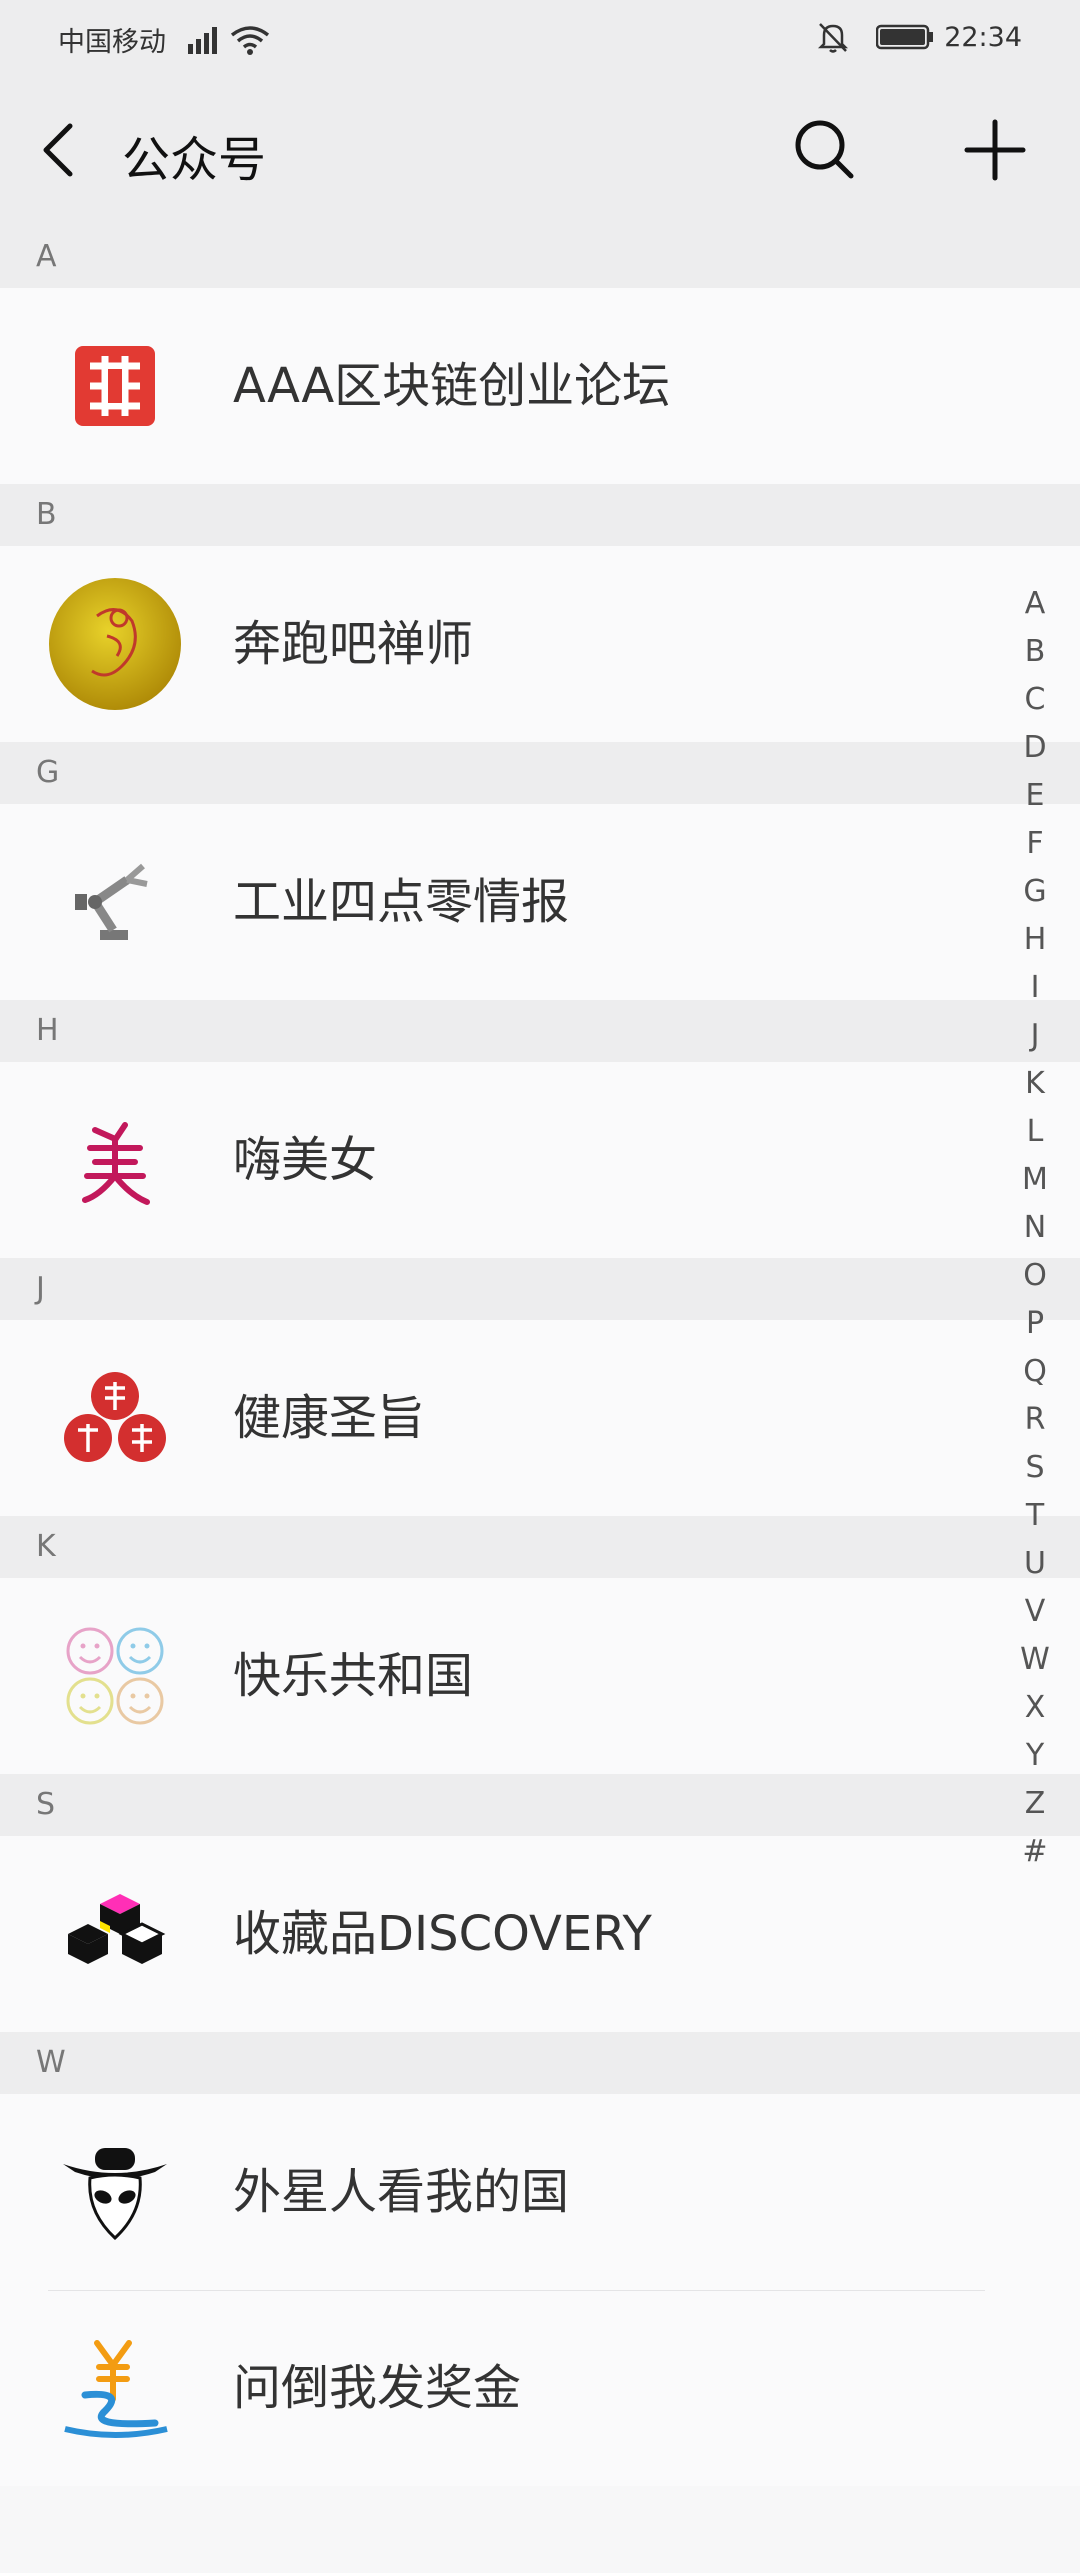 This screenshot has height=2573, width=1080. Describe the element at coordinates (540, 2388) in the screenshot. I see `list-item: 问倒我发奖金` at that location.